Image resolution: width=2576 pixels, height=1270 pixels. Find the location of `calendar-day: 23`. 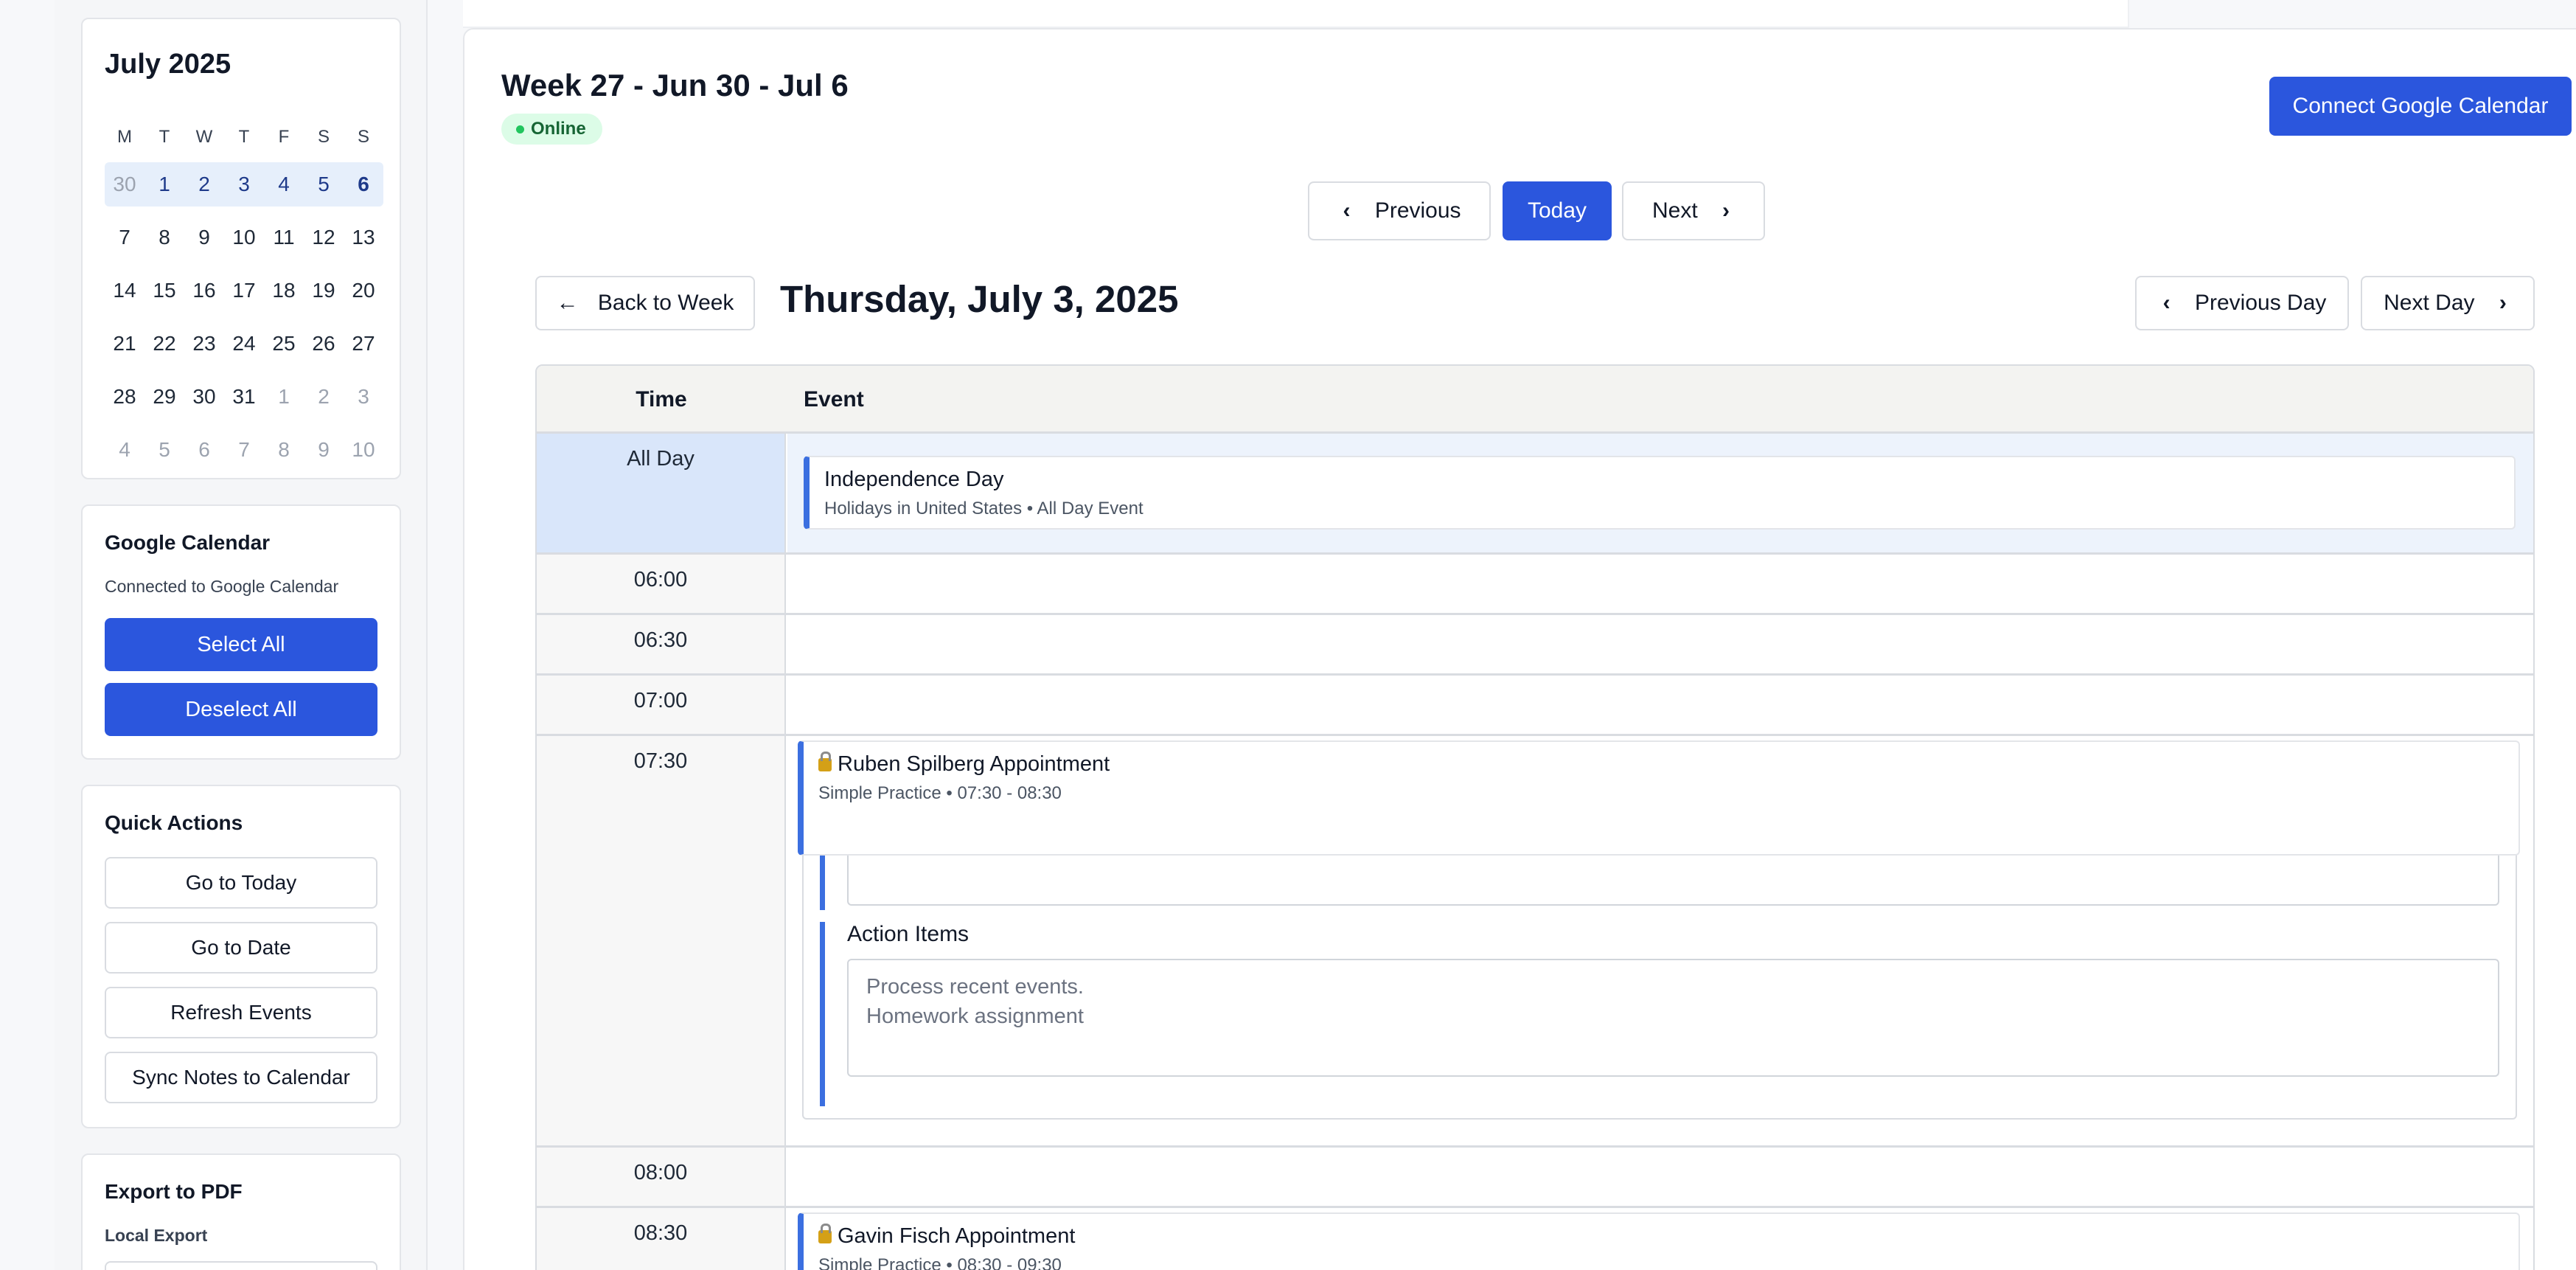

calendar-day: 23 is located at coordinates (204, 344).